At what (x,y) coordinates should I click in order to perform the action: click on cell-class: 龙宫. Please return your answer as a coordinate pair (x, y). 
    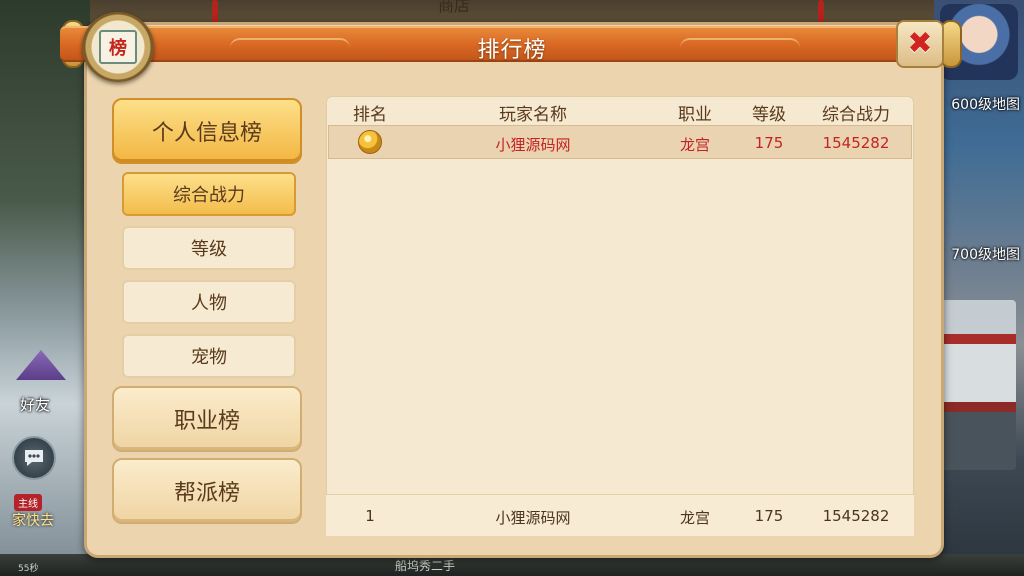
    Looking at the image, I should click on (694, 145).